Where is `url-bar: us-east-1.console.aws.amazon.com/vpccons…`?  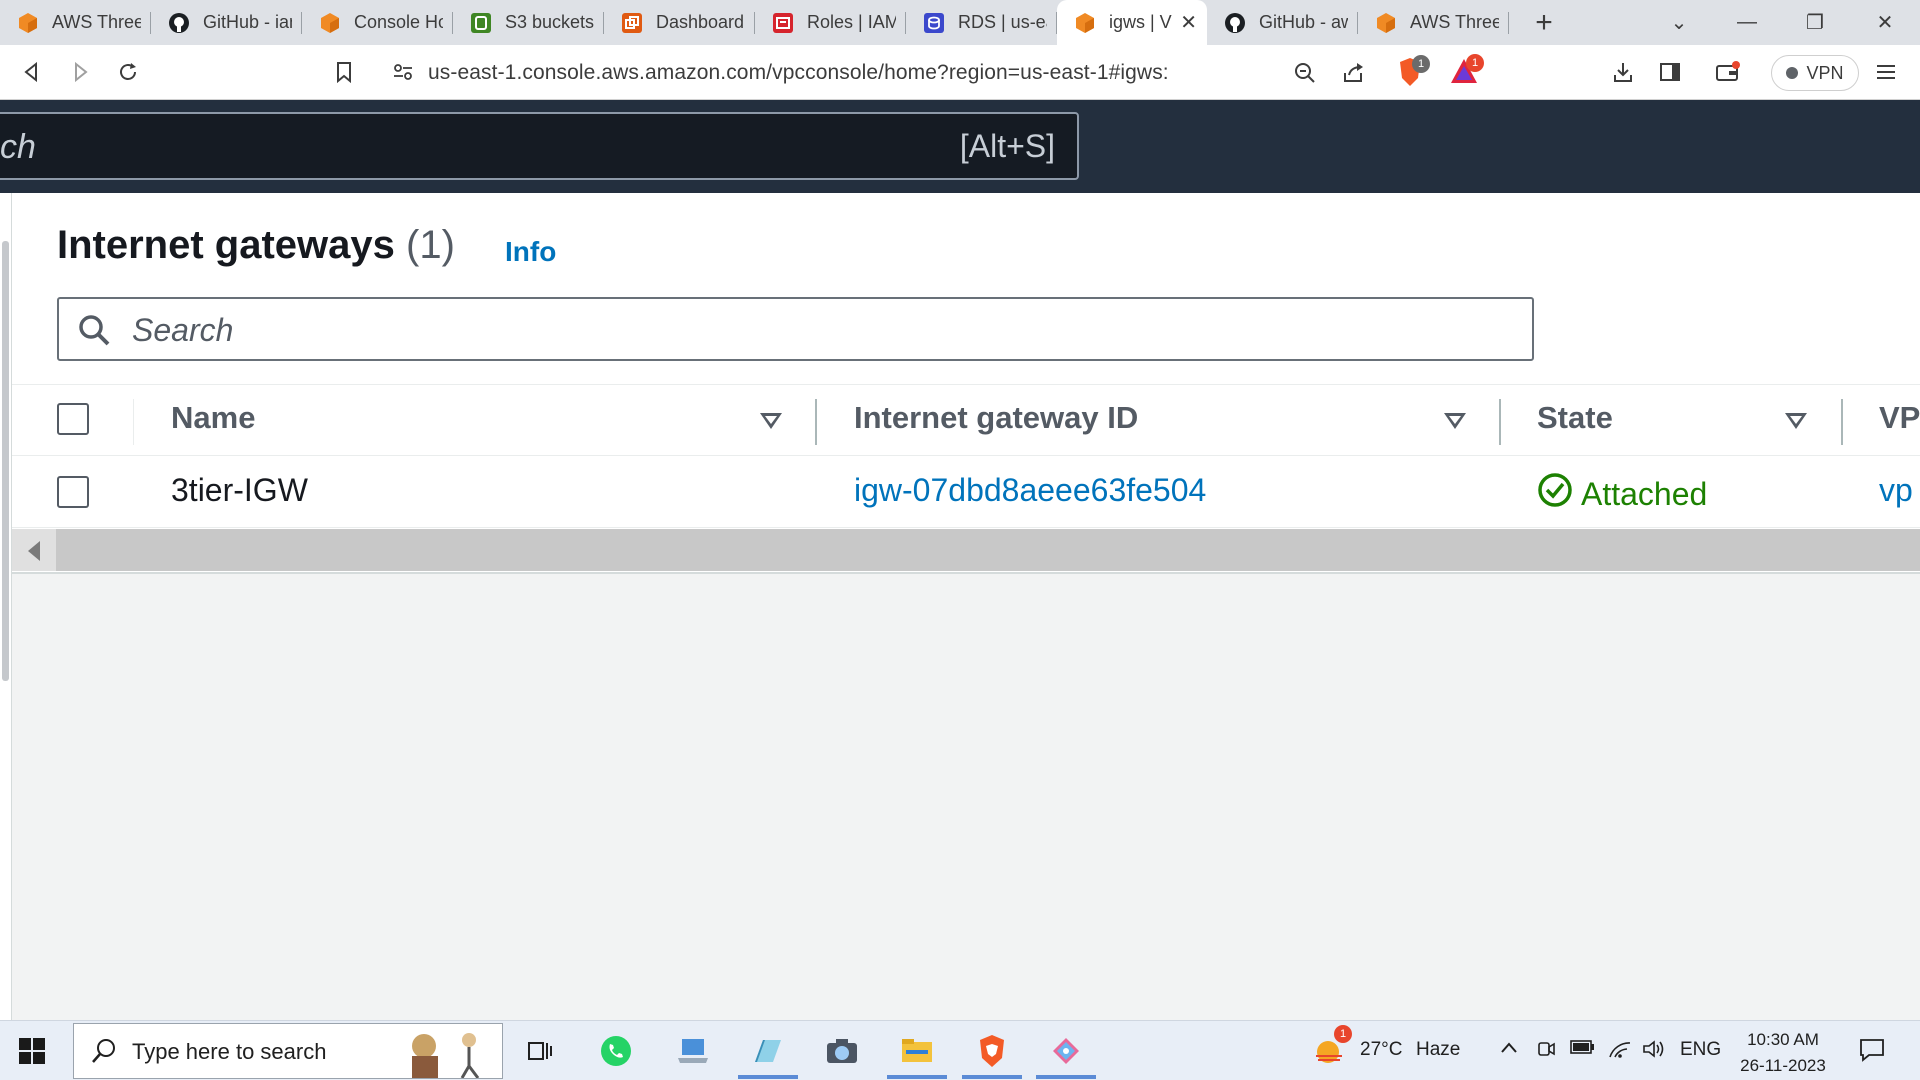
url-bar: us-east-1.console.aws.amazon.com/vpccons… is located at coordinates (934, 72).